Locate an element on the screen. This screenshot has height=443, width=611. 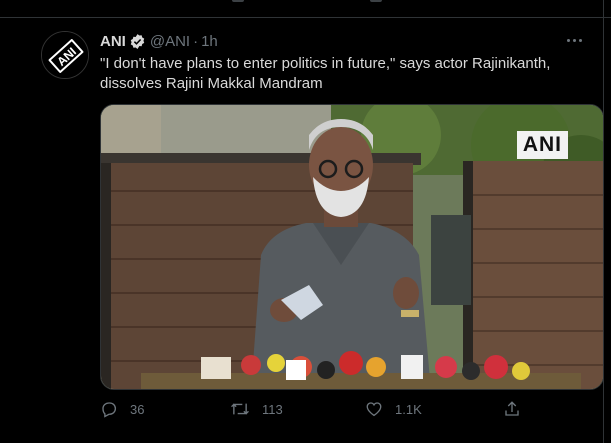
heart-icon is located at coordinates (374, 409).